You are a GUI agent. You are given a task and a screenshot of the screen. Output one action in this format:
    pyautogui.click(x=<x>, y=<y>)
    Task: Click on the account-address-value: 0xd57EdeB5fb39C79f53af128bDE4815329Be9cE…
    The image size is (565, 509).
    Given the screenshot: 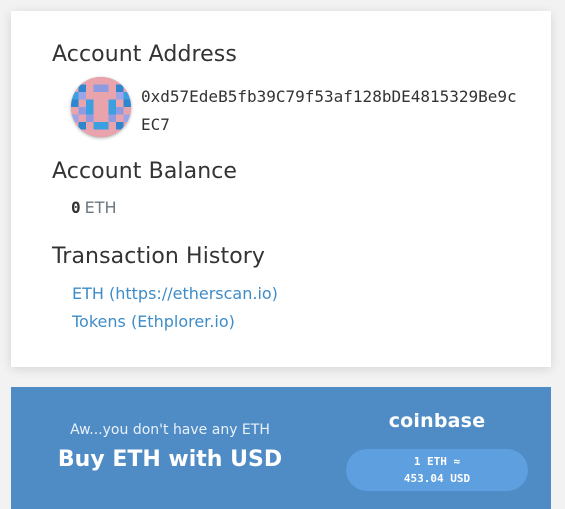 What is the action you would take?
    pyautogui.click(x=329, y=110)
    